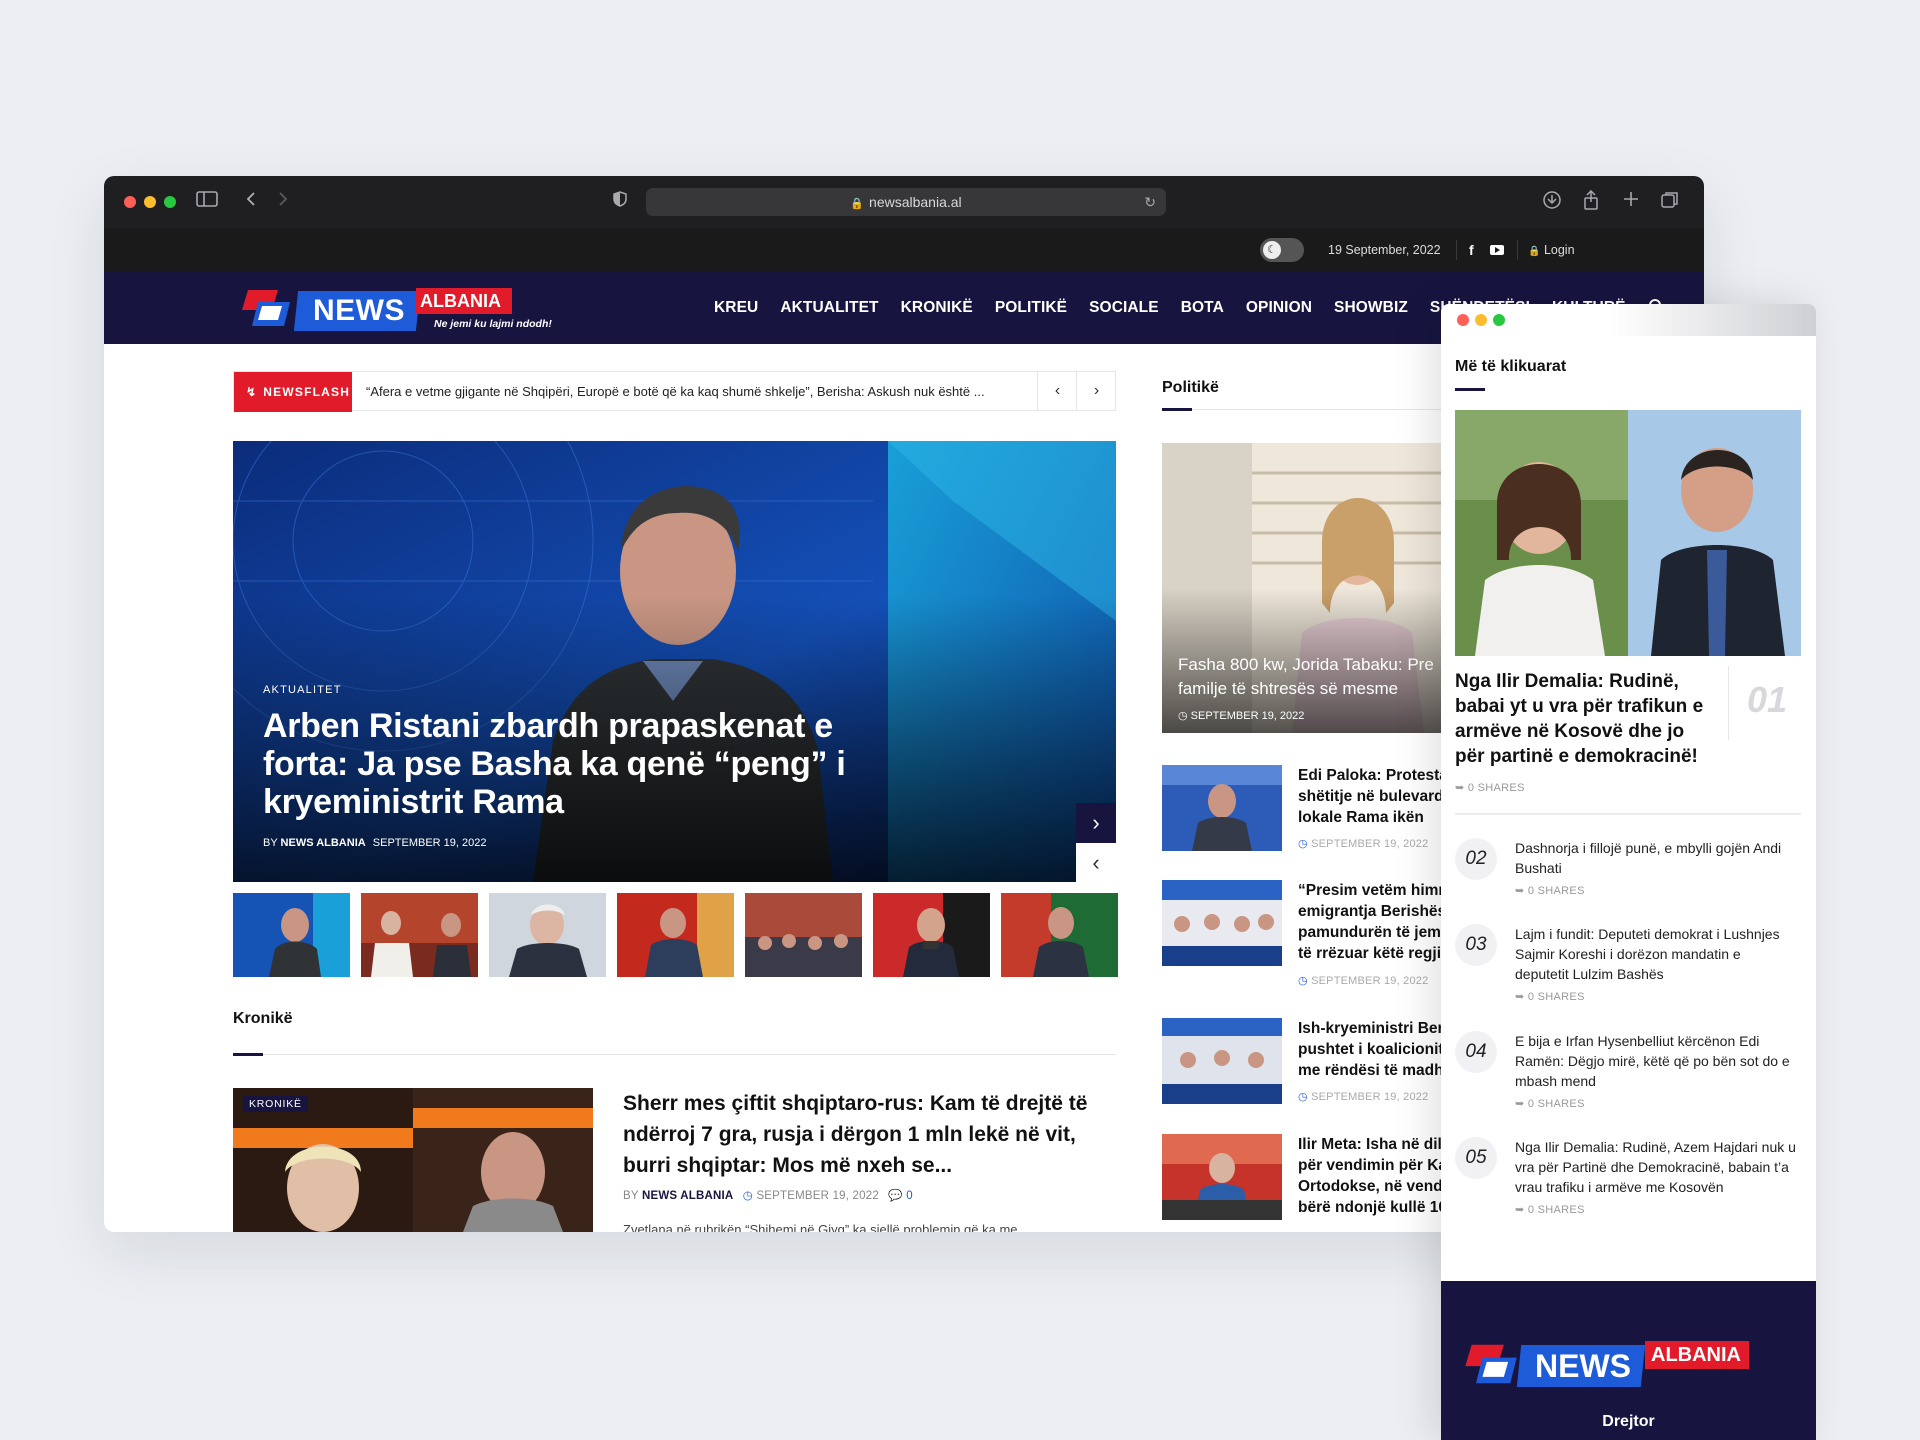 The image size is (1920, 1440). What do you see at coordinates (1124, 308) in the screenshot?
I see `nav-item-sociale: SOCIALE` at bounding box center [1124, 308].